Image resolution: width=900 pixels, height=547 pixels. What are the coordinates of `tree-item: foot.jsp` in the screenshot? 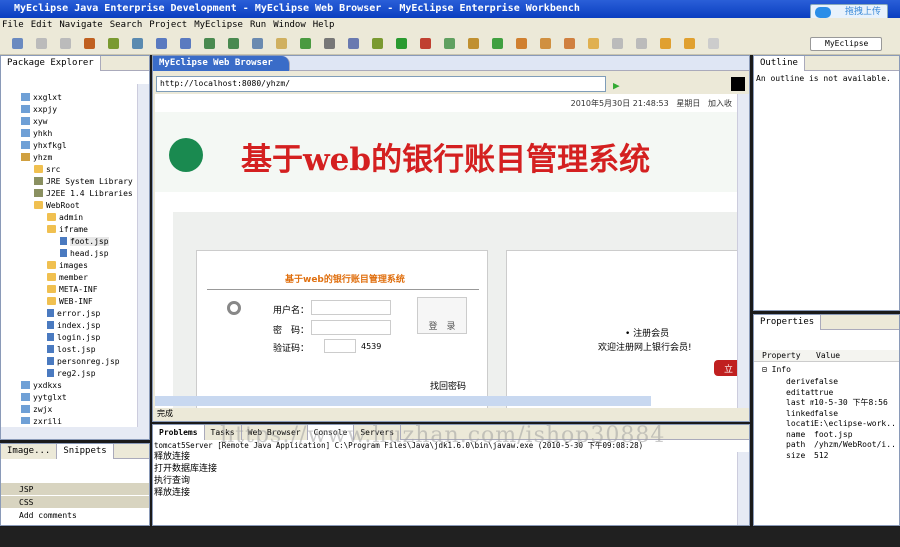 It's located at (84, 242).